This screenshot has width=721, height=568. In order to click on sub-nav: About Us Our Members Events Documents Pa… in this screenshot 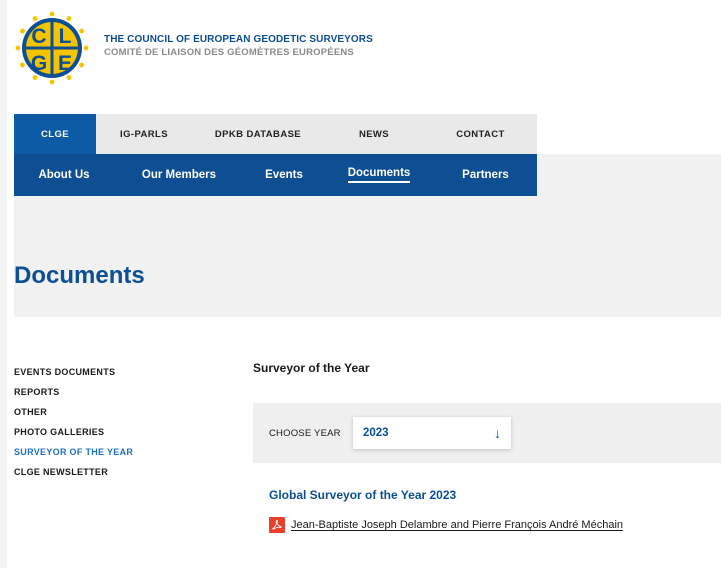, I will do `click(275, 175)`.